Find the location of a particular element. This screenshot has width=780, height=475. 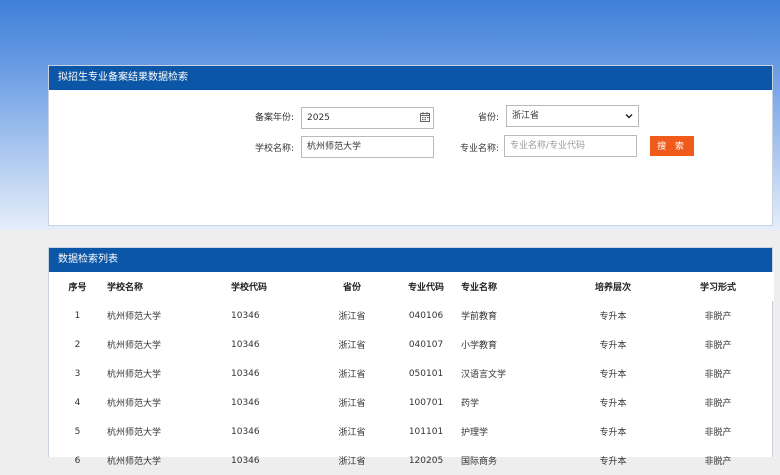

col-header: 培养层次 is located at coordinates (613, 286).